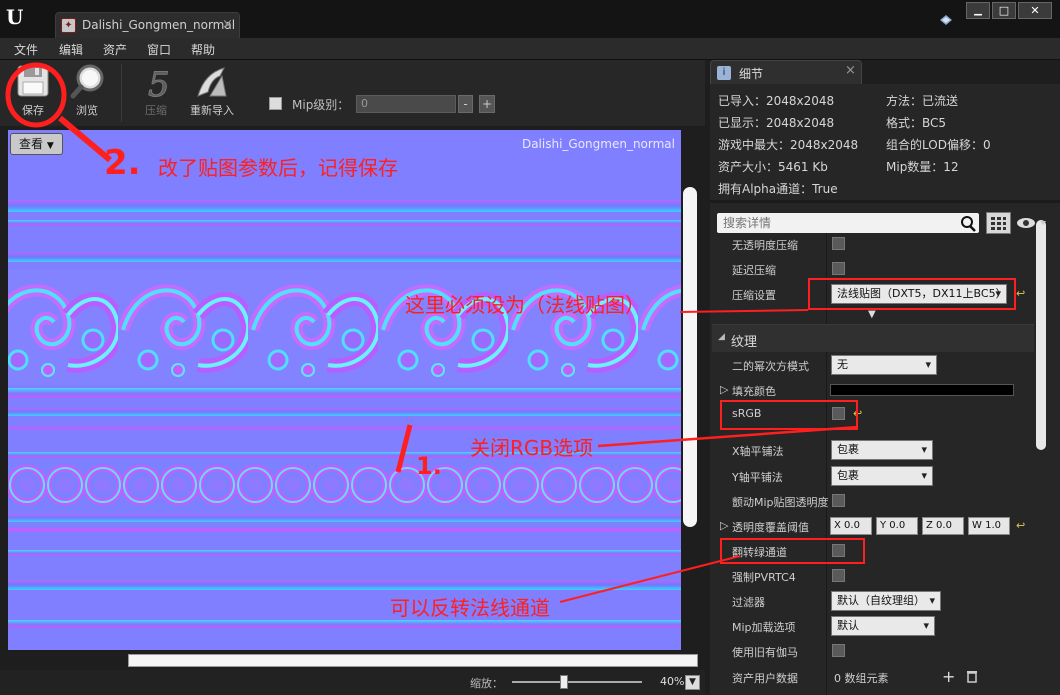  What do you see at coordinates (792, 551) in the screenshot?
I see `flip-highlight-box` at bounding box center [792, 551].